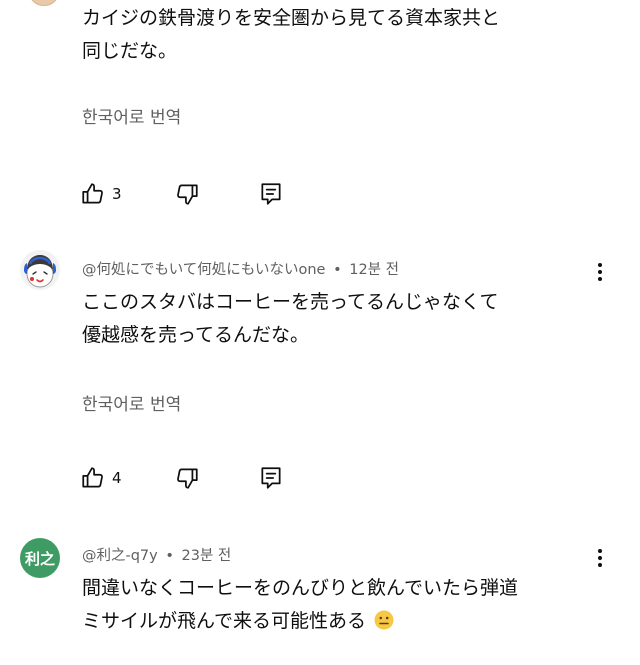 This screenshot has width=640, height=665. Describe the element at coordinates (374, 270) in the screenshot. I see `comment-time: 12분 전` at that location.